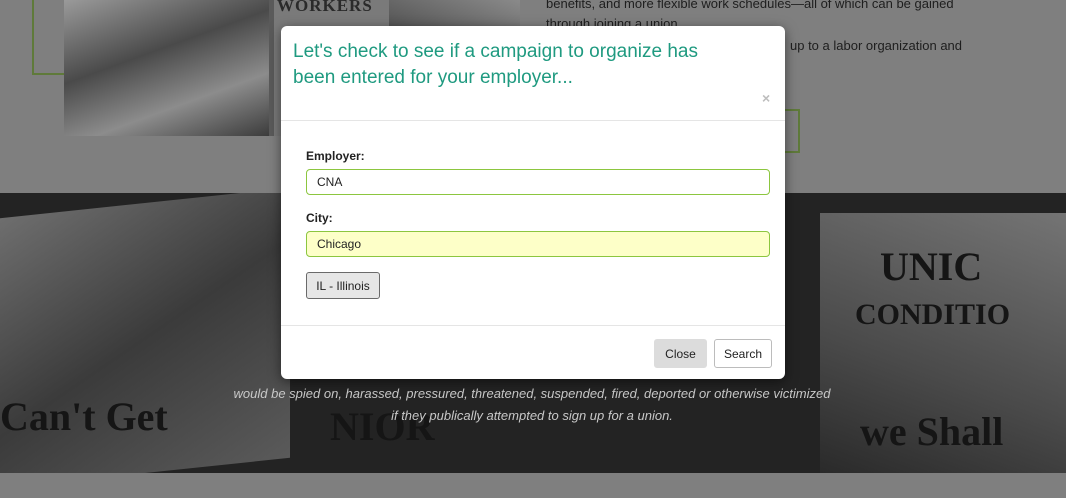 The image size is (1066, 498). Describe the element at coordinates (743, 353) in the screenshot. I see `search-button: Search` at that location.